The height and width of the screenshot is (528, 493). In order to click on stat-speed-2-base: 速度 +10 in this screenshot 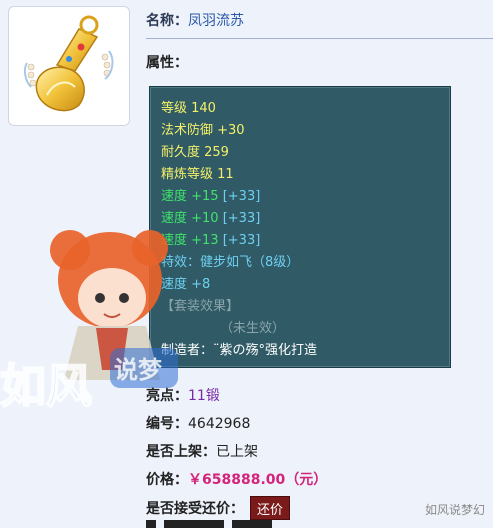, I will do `click(190, 218)`.